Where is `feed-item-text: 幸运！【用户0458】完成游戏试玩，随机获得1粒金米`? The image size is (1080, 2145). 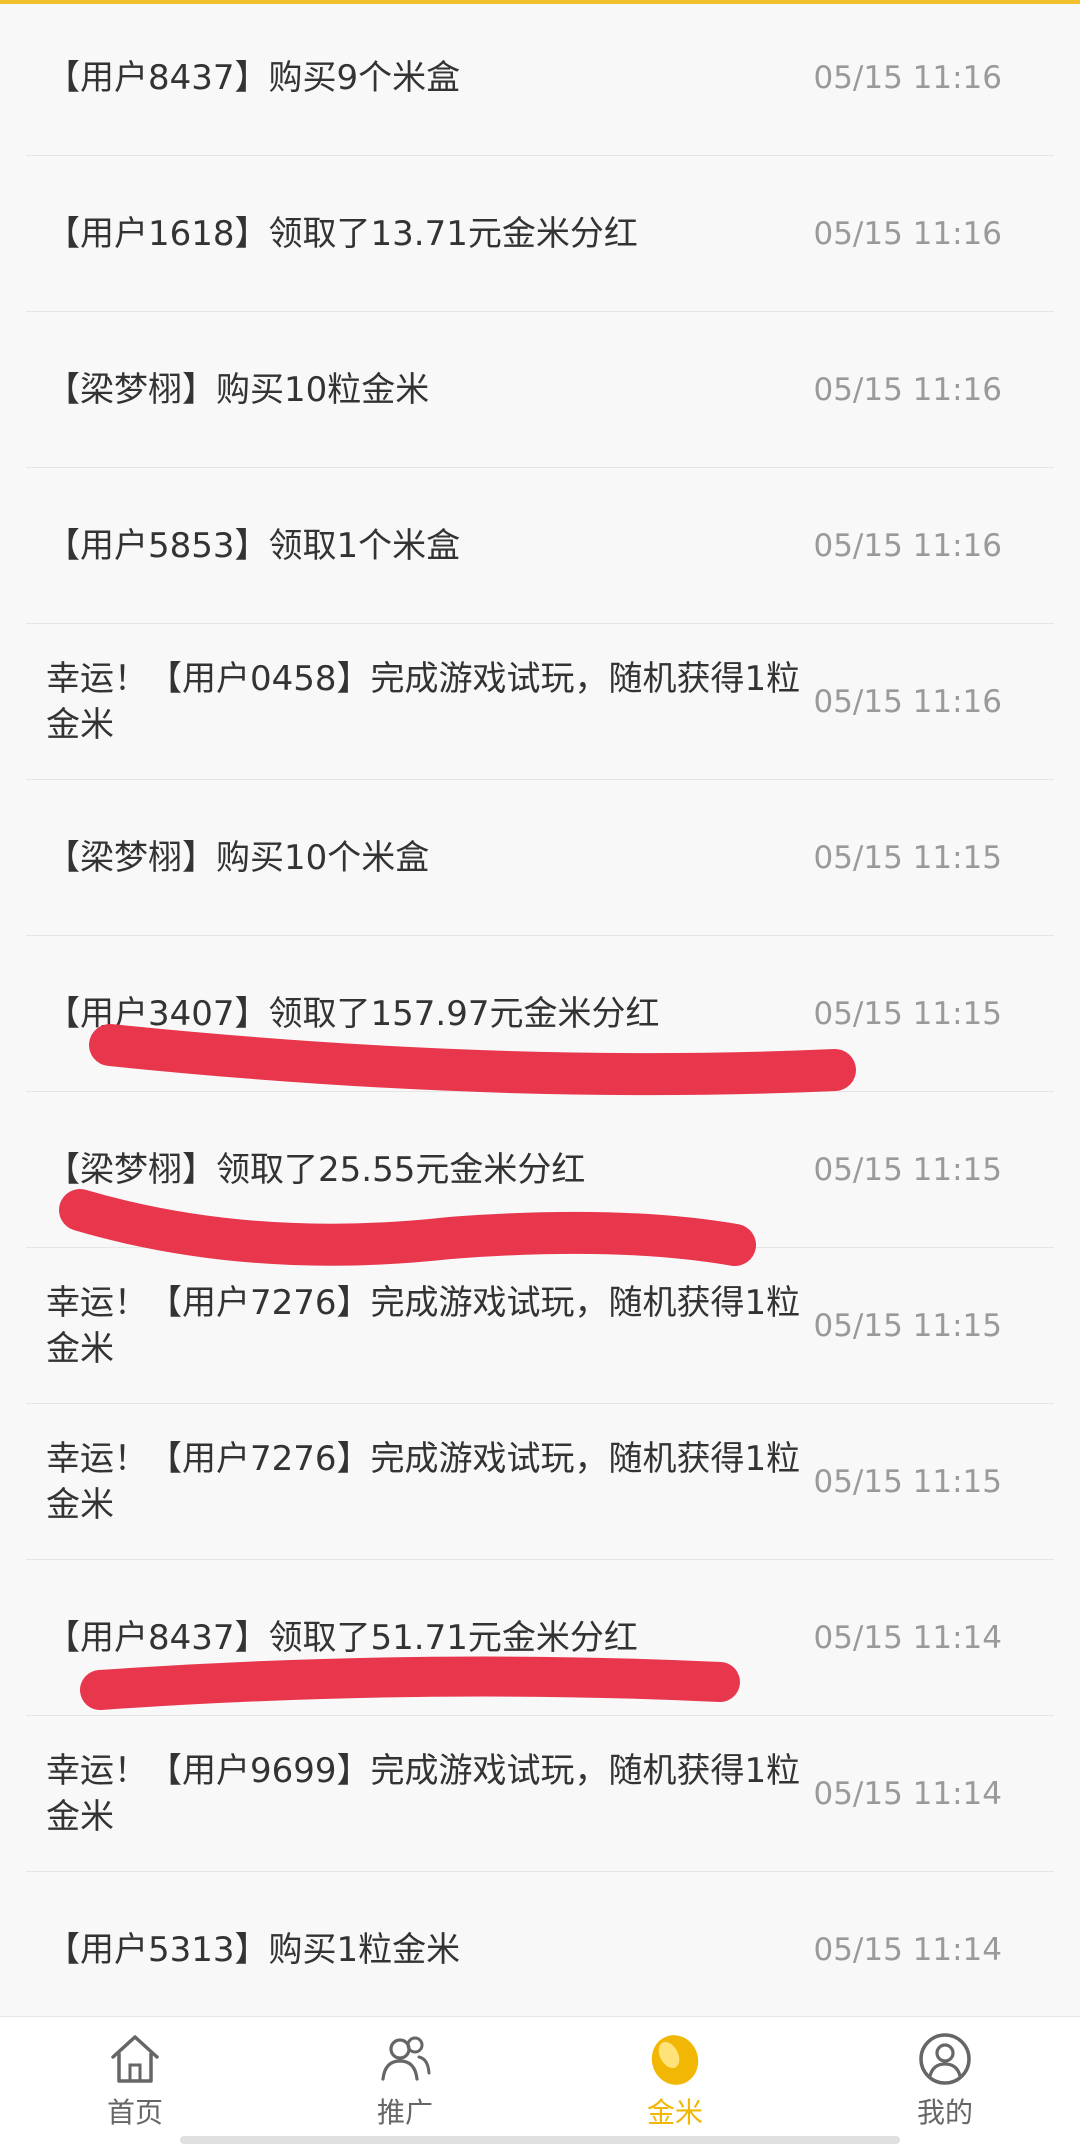 feed-item-text: 幸运！【用户0458】完成游戏试玩，随机获得1粒金米 is located at coordinates (423, 701).